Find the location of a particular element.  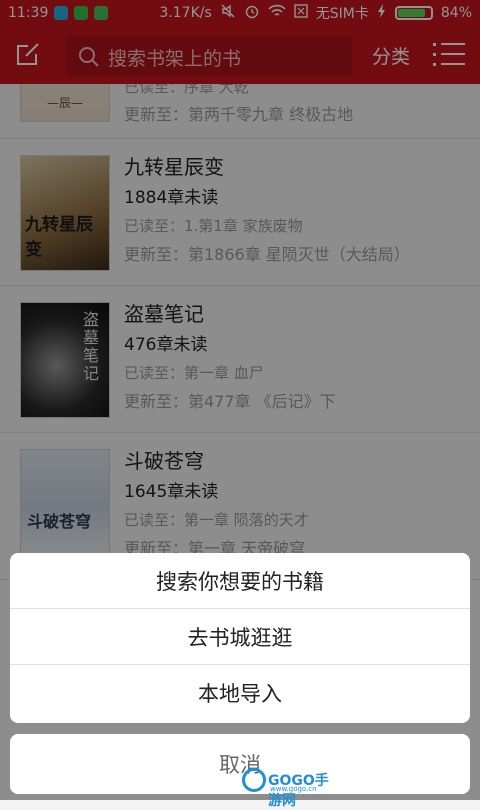

local-import-option: 本地导入 is located at coordinates (240, 693).